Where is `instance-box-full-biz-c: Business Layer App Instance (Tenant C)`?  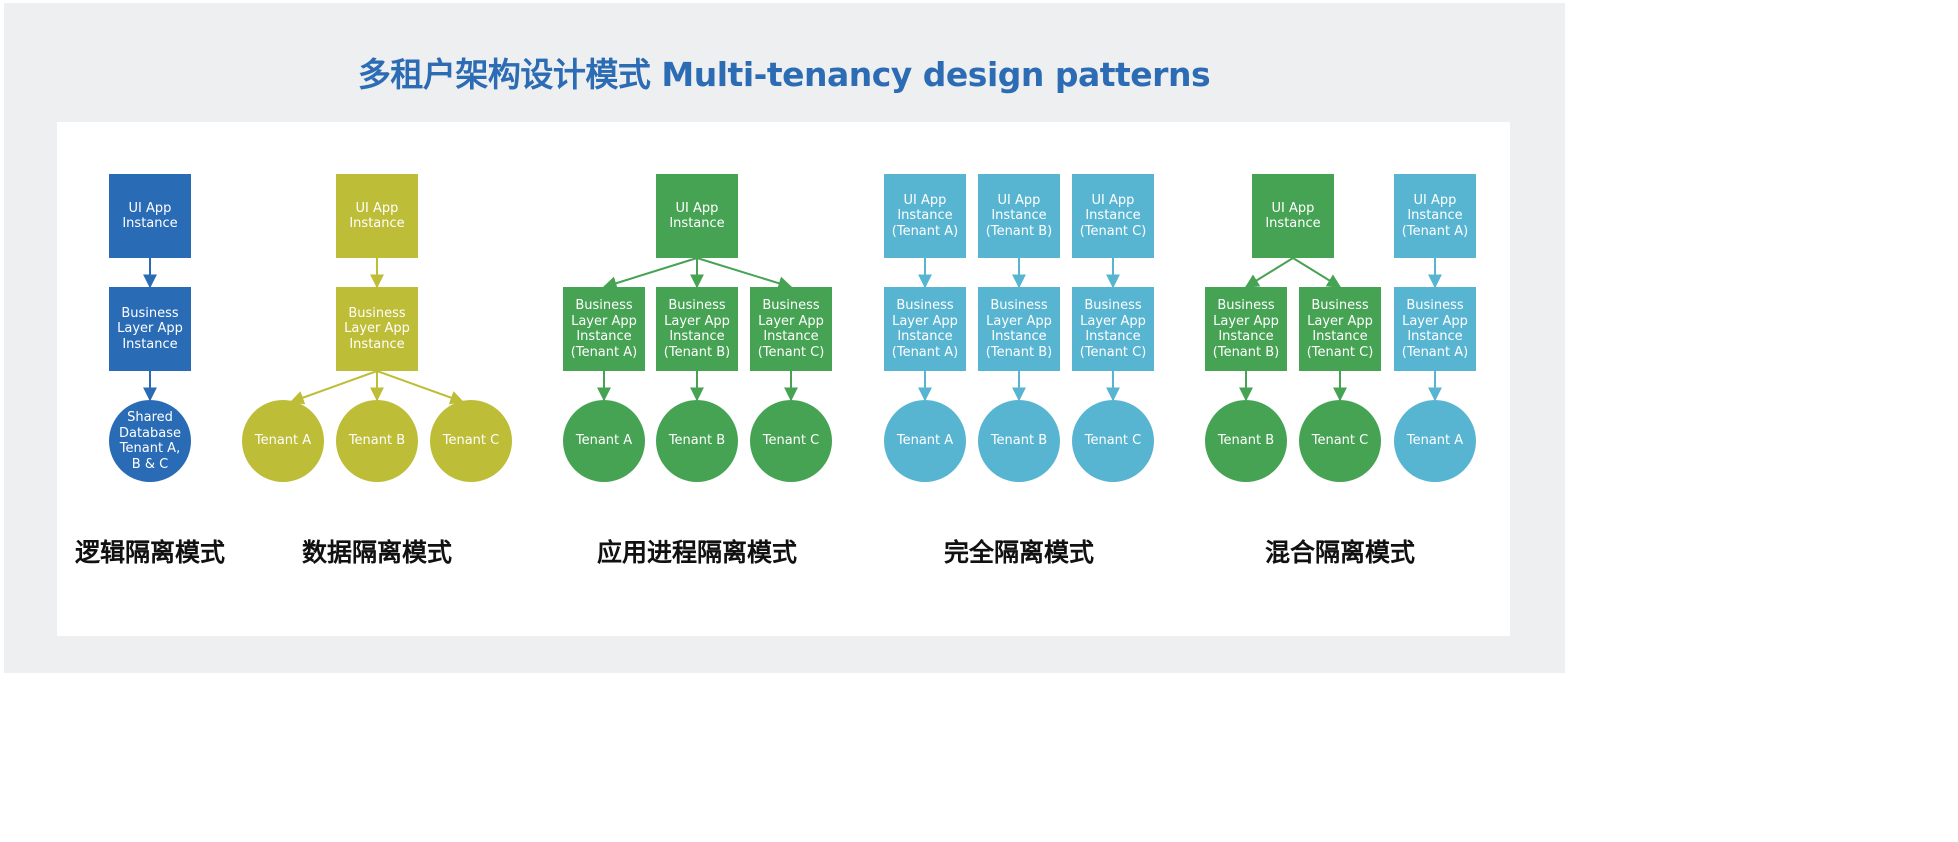
instance-box-full-biz-c: Business Layer App Instance (Tenant C) is located at coordinates (1113, 329).